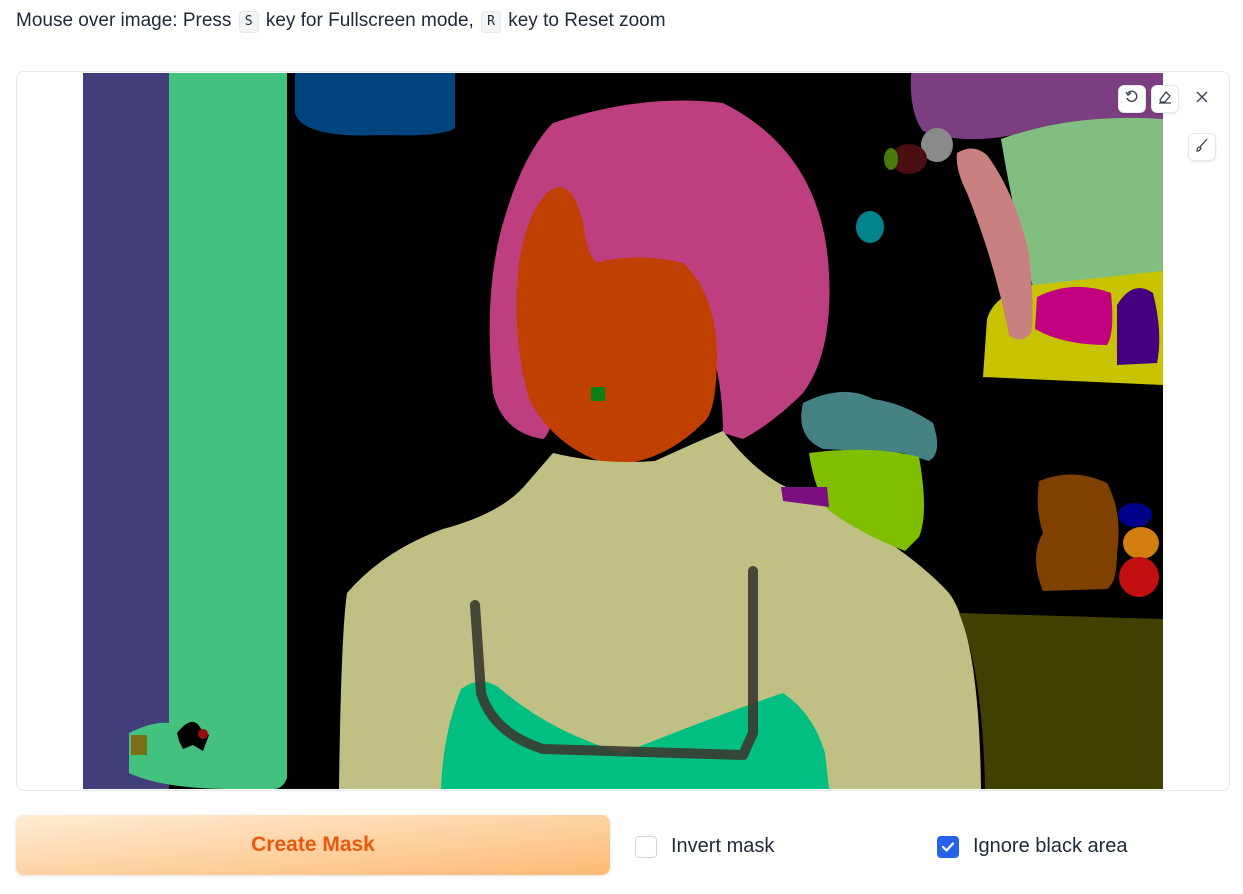  I want to click on ignore-black-area-box, so click(948, 846).